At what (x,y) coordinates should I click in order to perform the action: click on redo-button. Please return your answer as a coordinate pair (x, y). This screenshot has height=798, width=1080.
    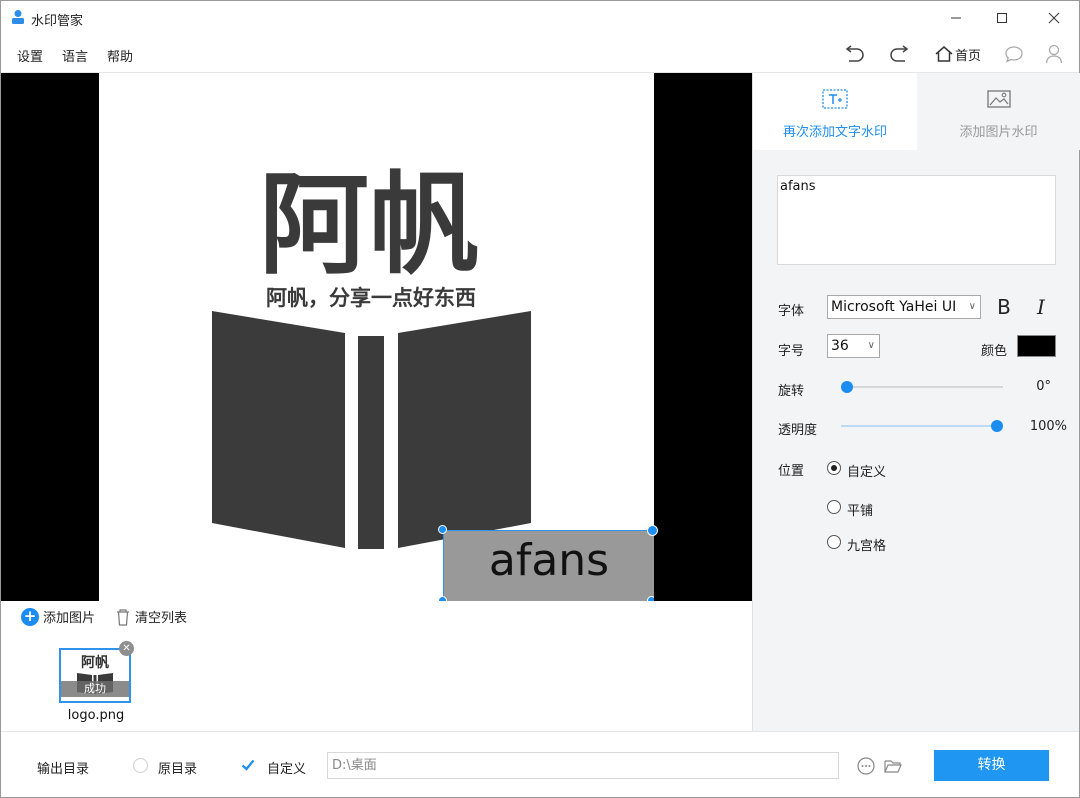
    Looking at the image, I should click on (900, 54).